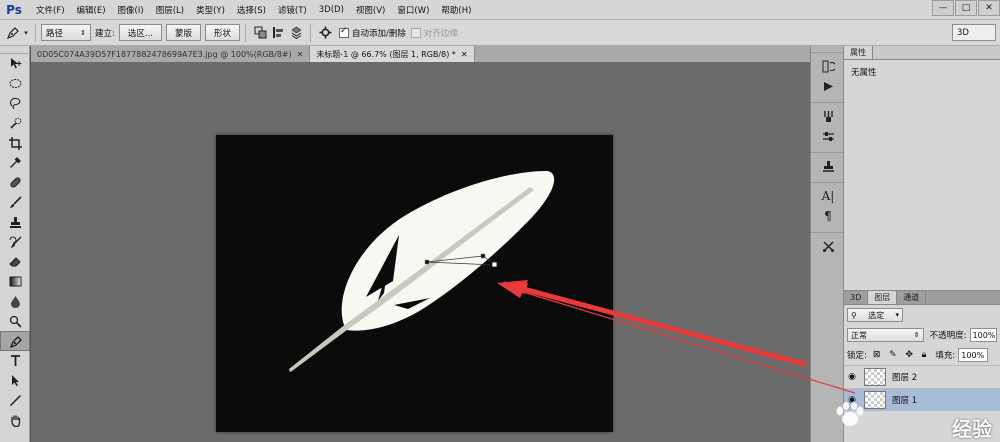 Image resolution: width=1000 pixels, height=442 pixels. Describe the element at coordinates (850, 418) in the screenshot. I see `paw-logo-icon` at that location.